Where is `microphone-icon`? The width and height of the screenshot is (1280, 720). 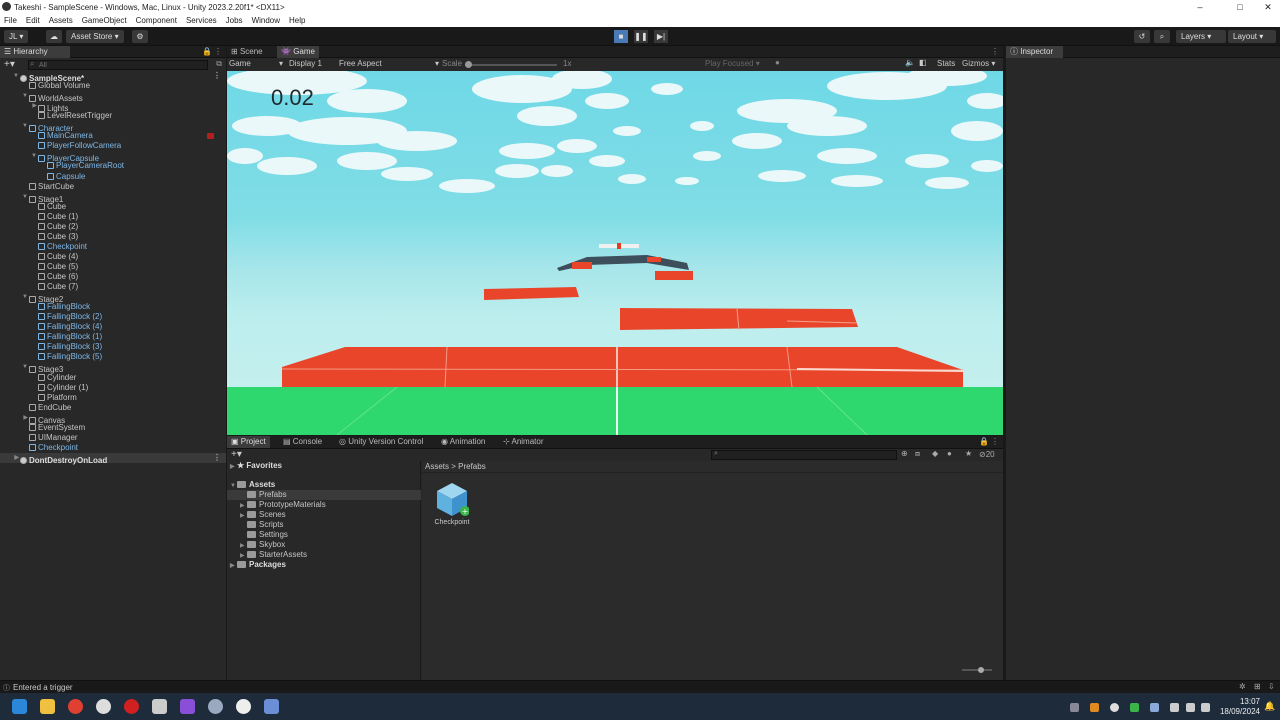
microphone-icon is located at coordinates (1154, 707).